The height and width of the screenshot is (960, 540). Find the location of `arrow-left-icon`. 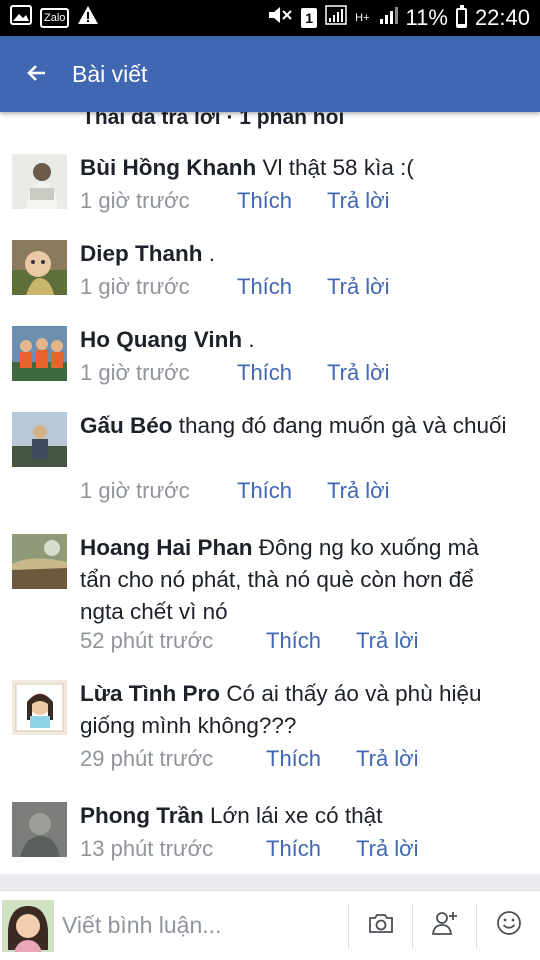

arrow-left-icon is located at coordinates (36, 74).